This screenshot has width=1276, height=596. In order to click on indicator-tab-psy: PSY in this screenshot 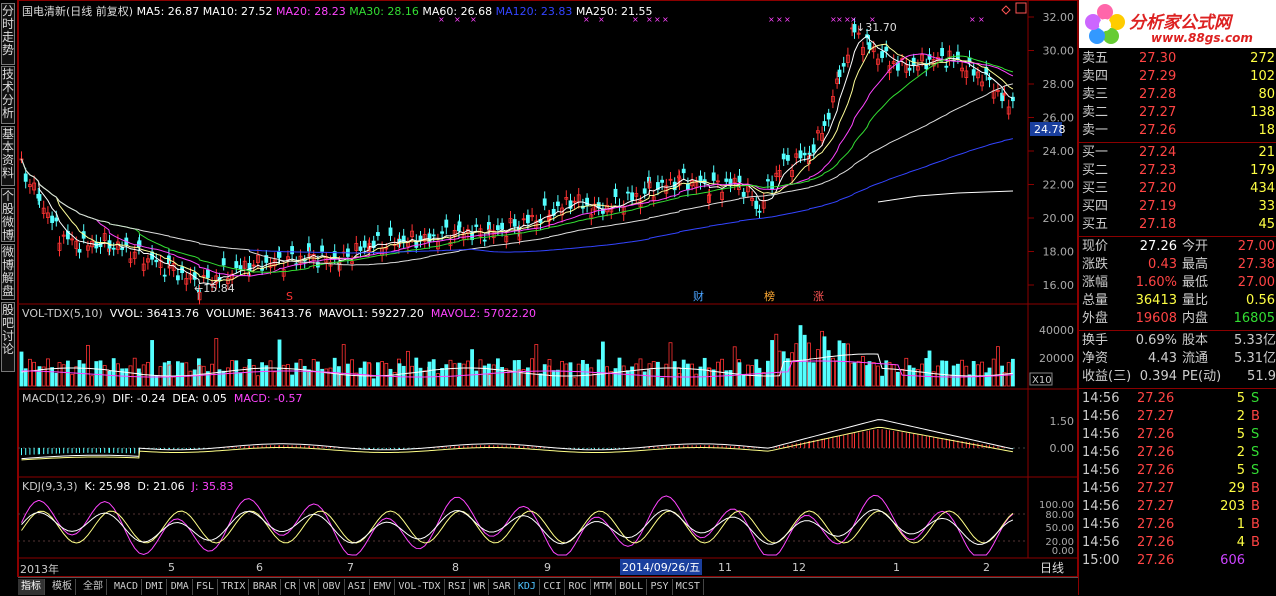, I will do `click(660, 587)`.